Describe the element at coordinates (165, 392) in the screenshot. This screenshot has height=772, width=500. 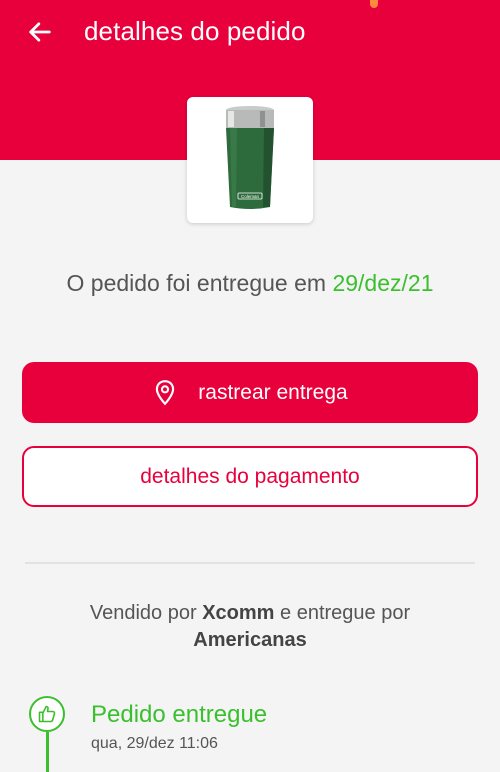
I see `location-pin-icon` at that location.